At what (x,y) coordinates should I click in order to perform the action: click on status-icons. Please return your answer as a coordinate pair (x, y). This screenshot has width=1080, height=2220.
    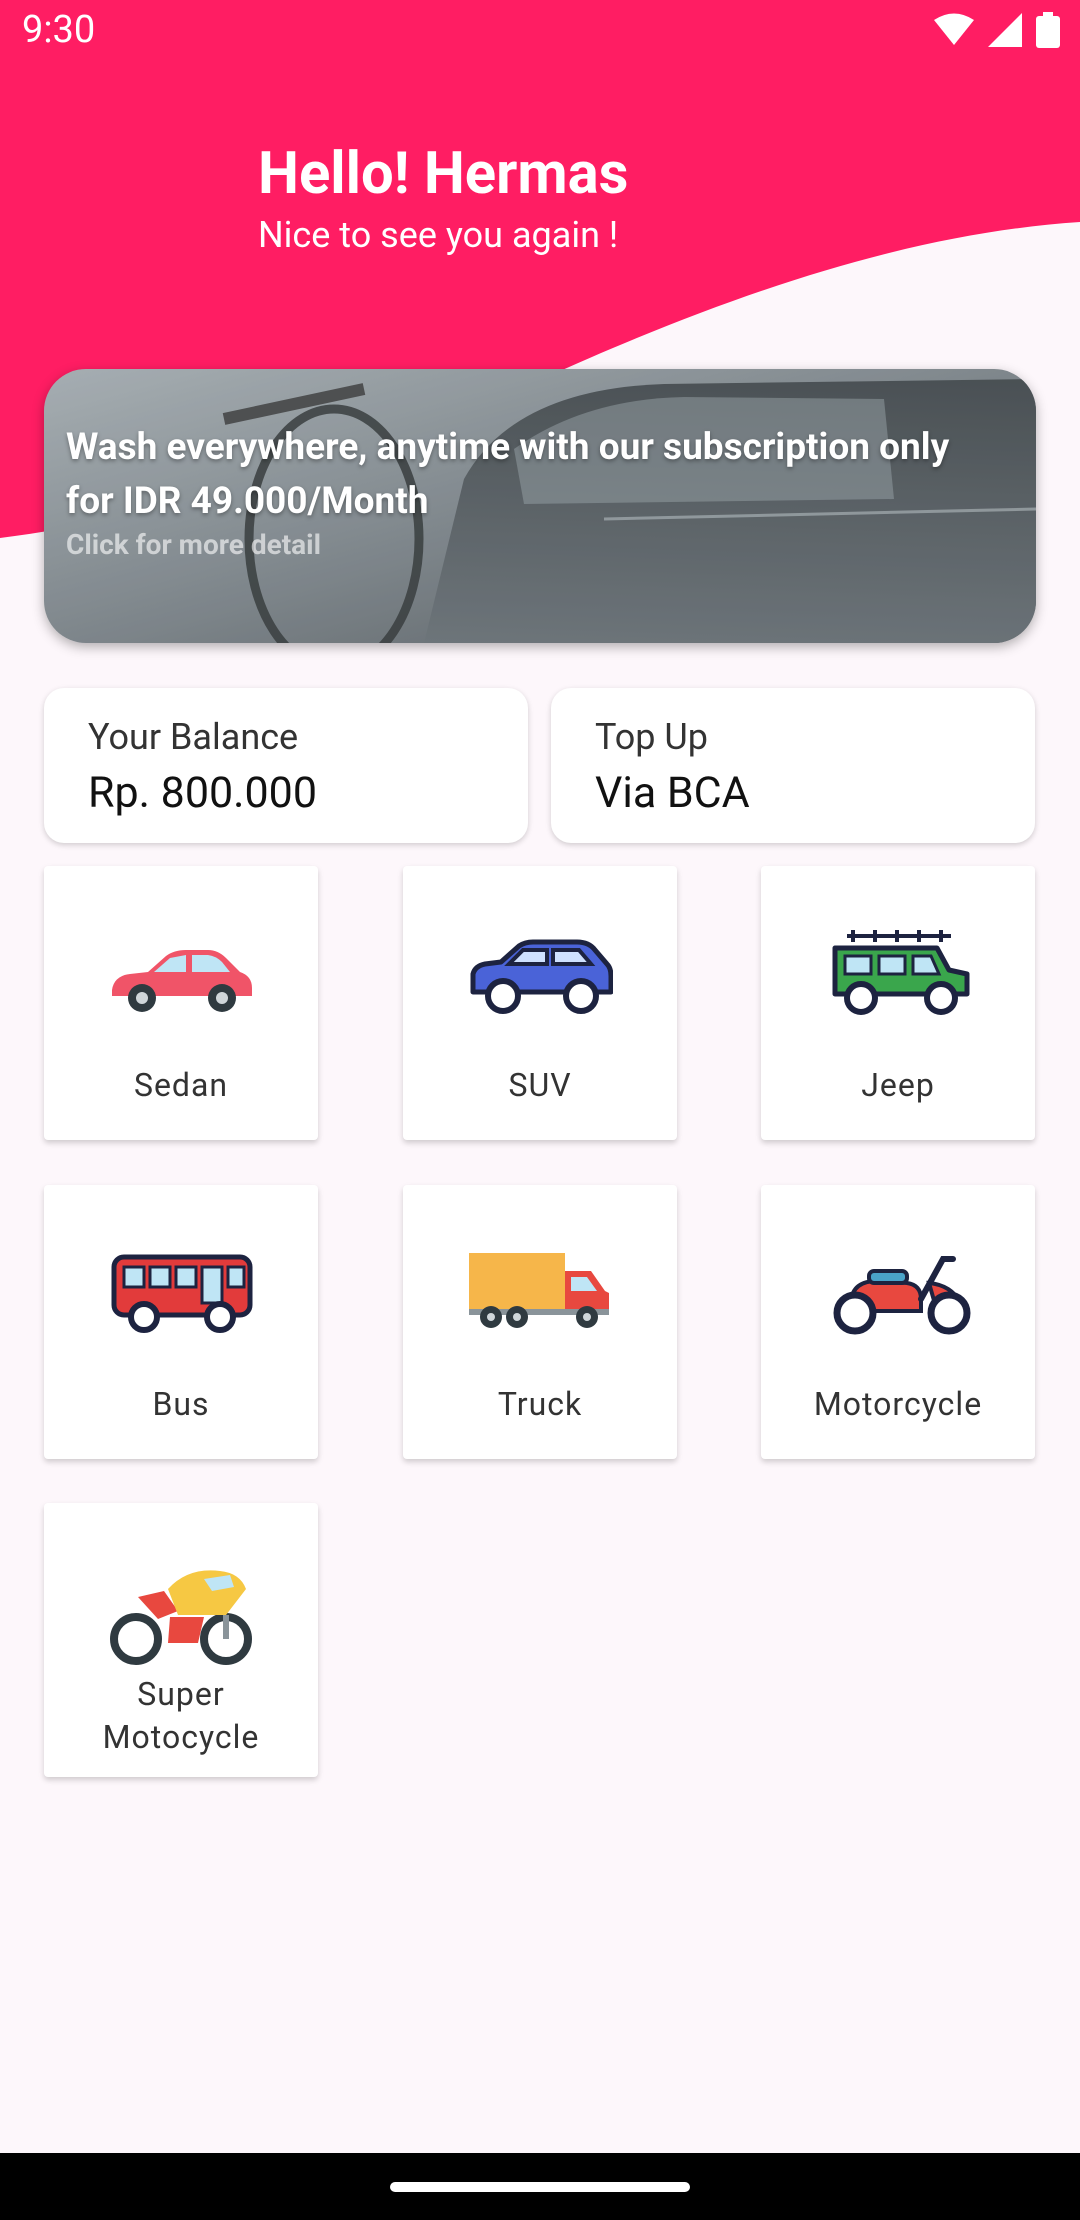
    Looking at the image, I should click on (997, 30).